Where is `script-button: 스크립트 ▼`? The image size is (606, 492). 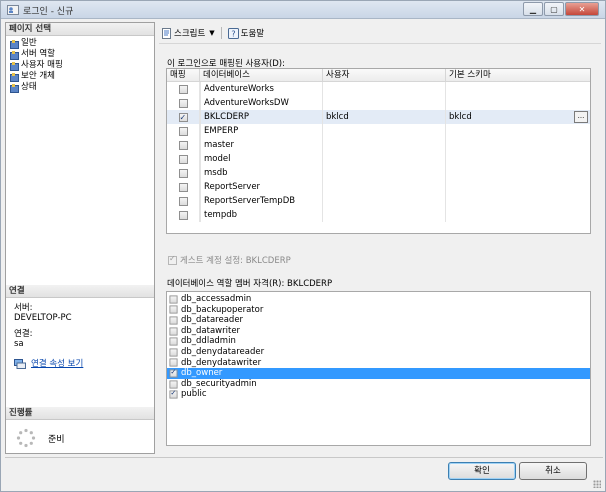
script-button: 스크립트 ▼ is located at coordinates (188, 33).